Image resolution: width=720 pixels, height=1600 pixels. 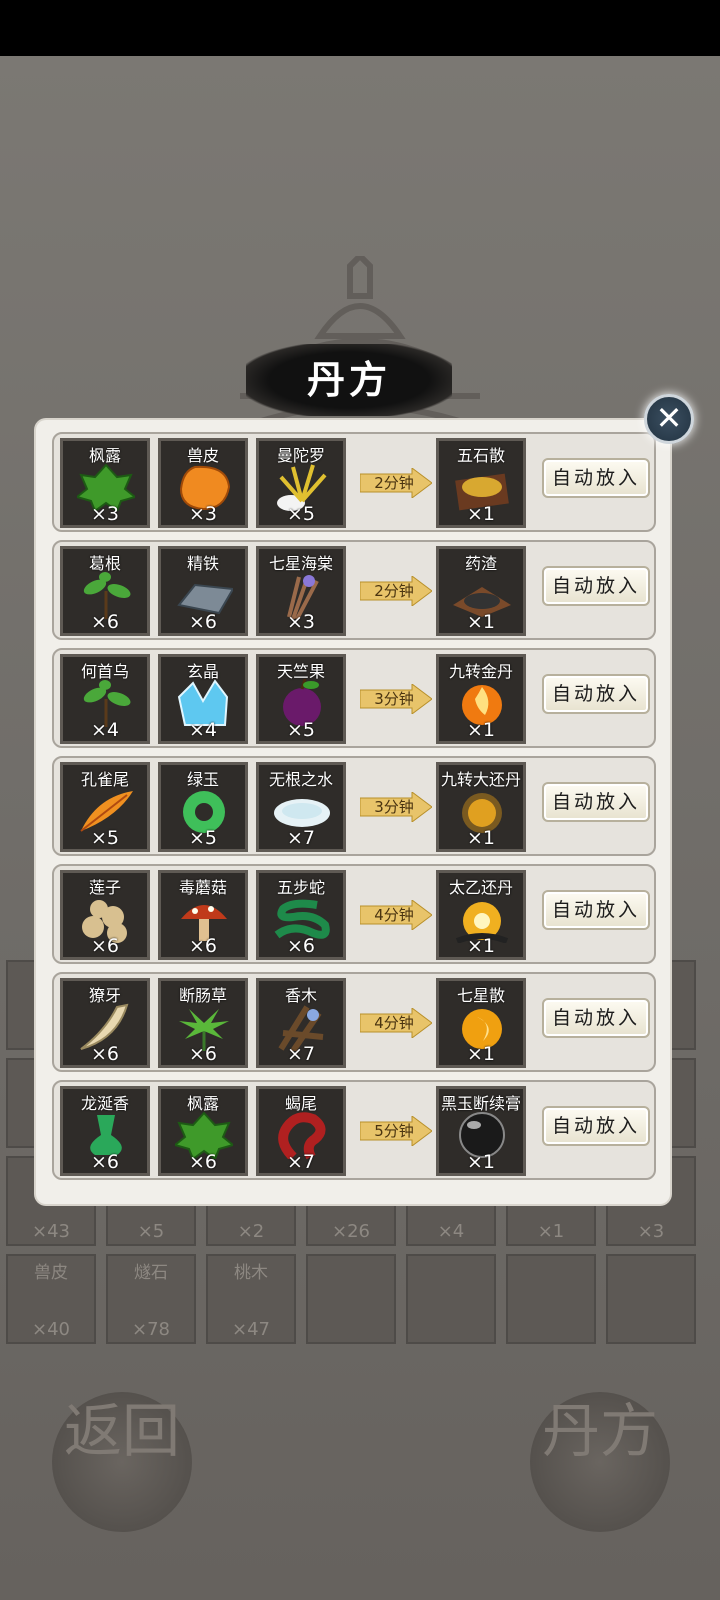 What do you see at coordinates (481, 591) in the screenshot?
I see `product-slot: 药渣 ×1` at bounding box center [481, 591].